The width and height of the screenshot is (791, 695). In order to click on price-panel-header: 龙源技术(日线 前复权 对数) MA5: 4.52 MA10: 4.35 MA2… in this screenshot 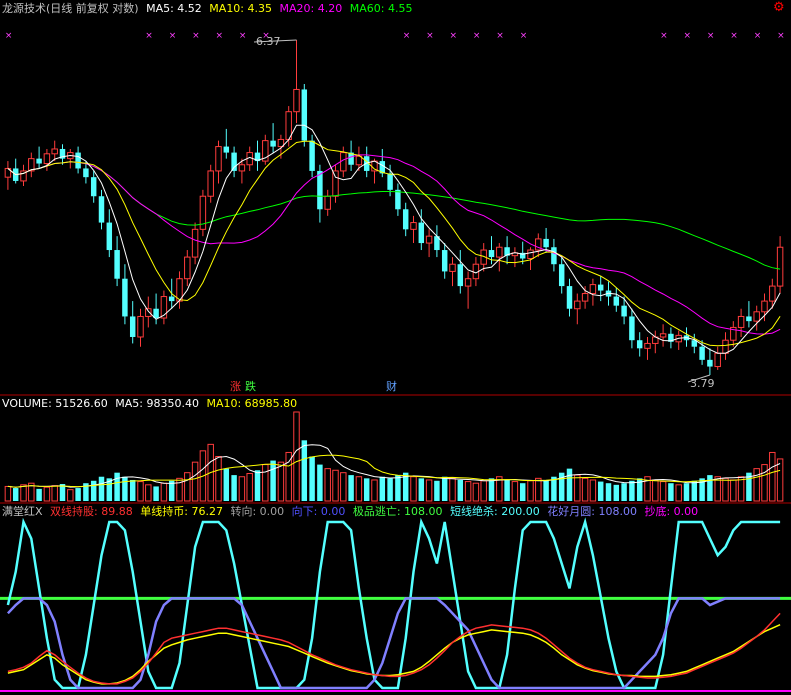, I will do `click(209, 8)`.